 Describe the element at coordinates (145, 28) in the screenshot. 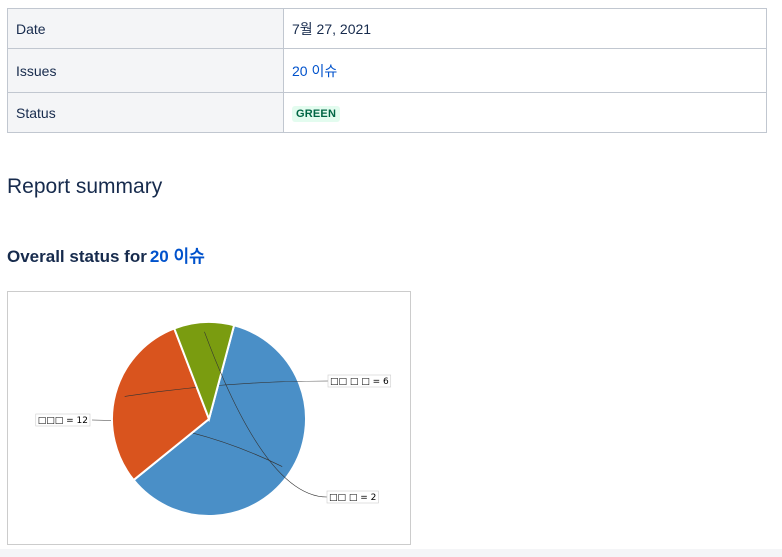

I see `date-key: Date` at that location.